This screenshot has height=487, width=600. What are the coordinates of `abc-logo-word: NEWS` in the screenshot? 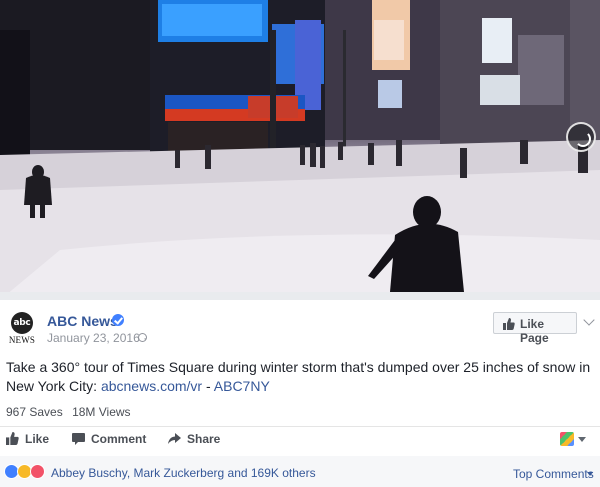 It's located at (22, 340).